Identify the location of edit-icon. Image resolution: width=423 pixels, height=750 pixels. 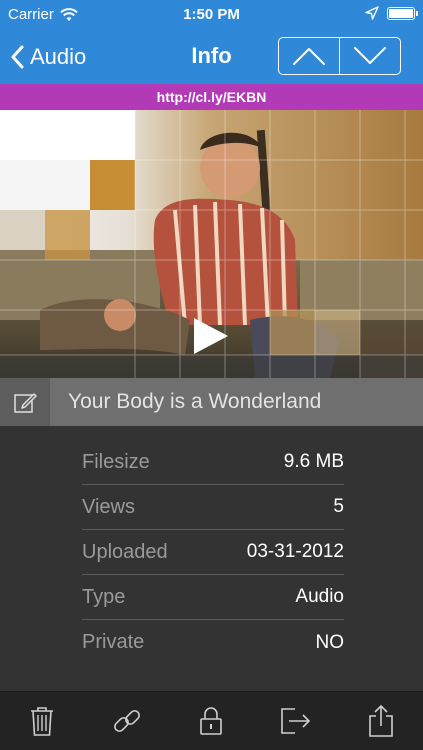
(25, 403).